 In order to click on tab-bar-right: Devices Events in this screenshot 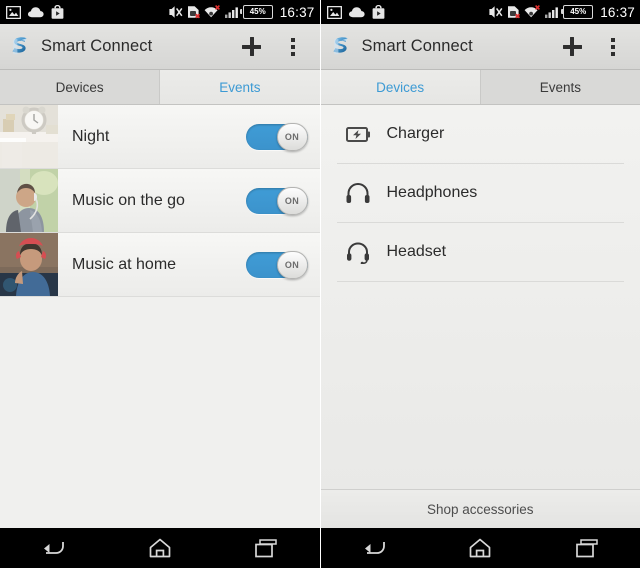, I will do `click(480, 87)`.